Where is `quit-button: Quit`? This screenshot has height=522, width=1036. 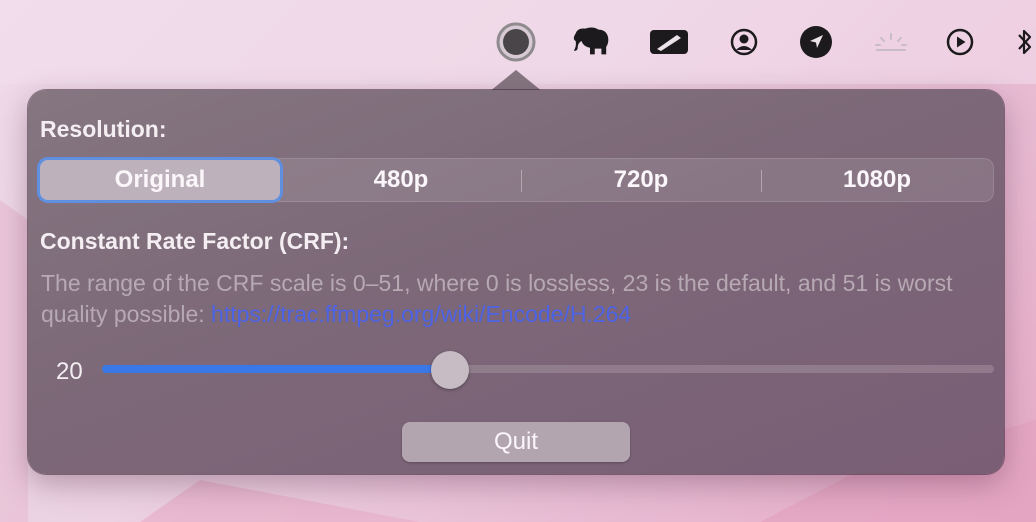
quit-button: Quit is located at coordinates (516, 442).